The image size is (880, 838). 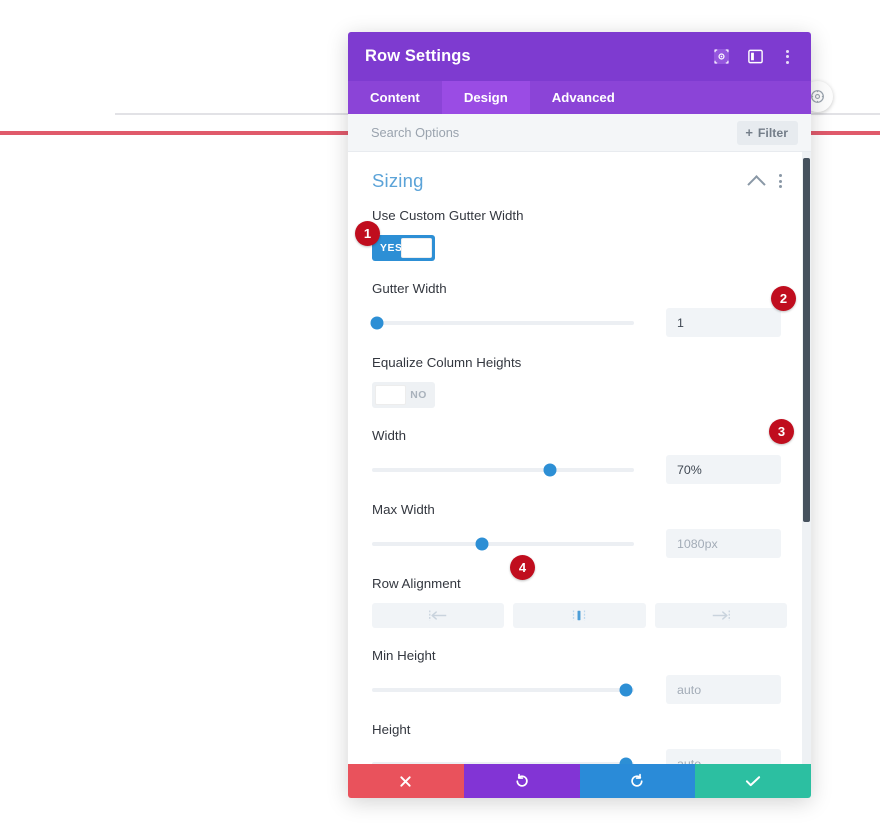 I want to click on section-more-options-icon, so click(x=780, y=181).